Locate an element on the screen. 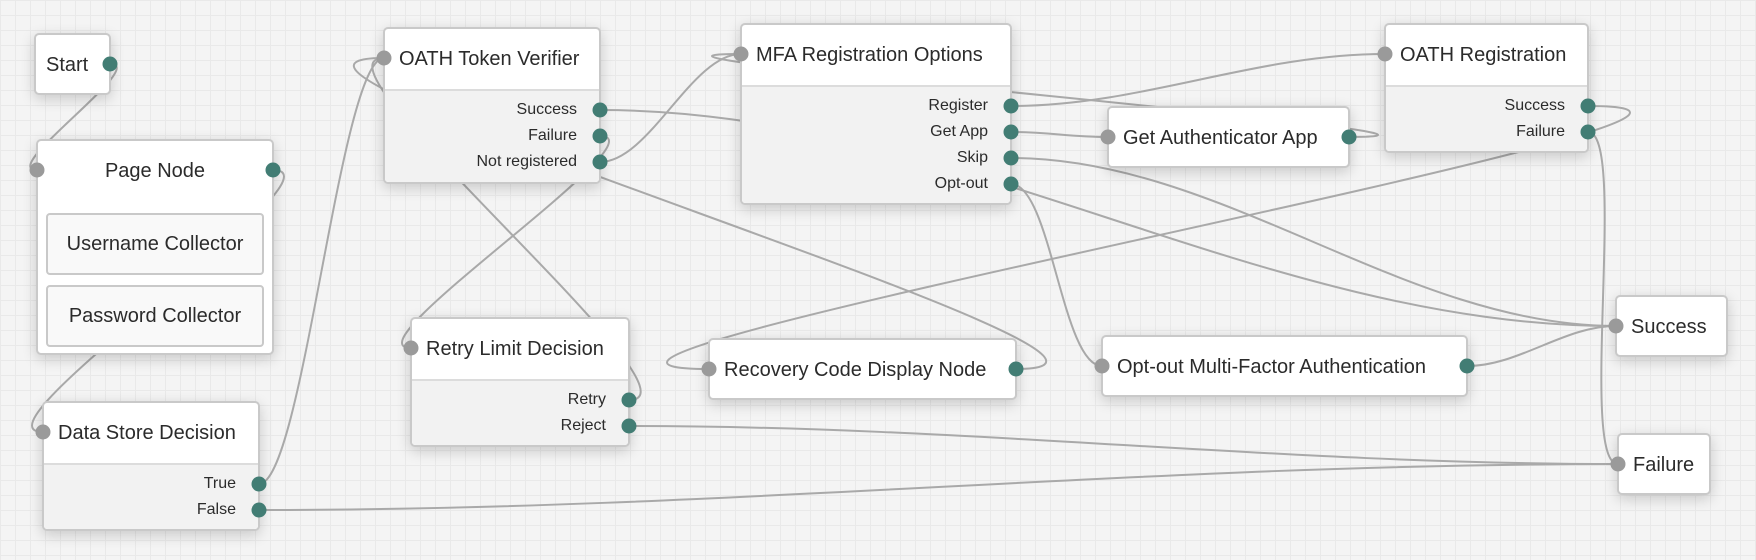  node-retry-limit-decision: Retry Limit Decision Retry Reject is located at coordinates (520, 382).